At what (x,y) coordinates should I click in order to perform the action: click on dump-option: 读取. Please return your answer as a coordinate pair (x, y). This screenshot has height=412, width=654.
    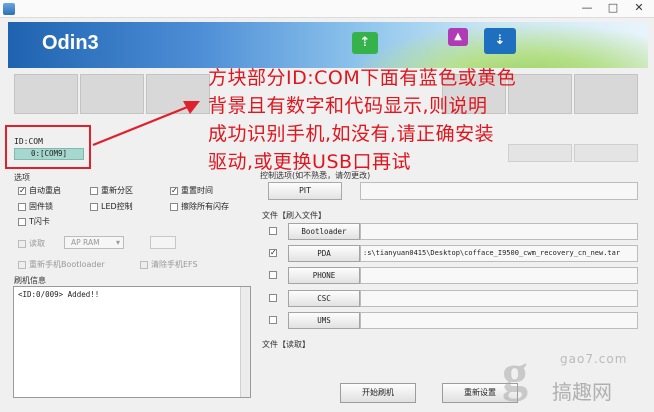
    Looking at the image, I should click on (31, 243).